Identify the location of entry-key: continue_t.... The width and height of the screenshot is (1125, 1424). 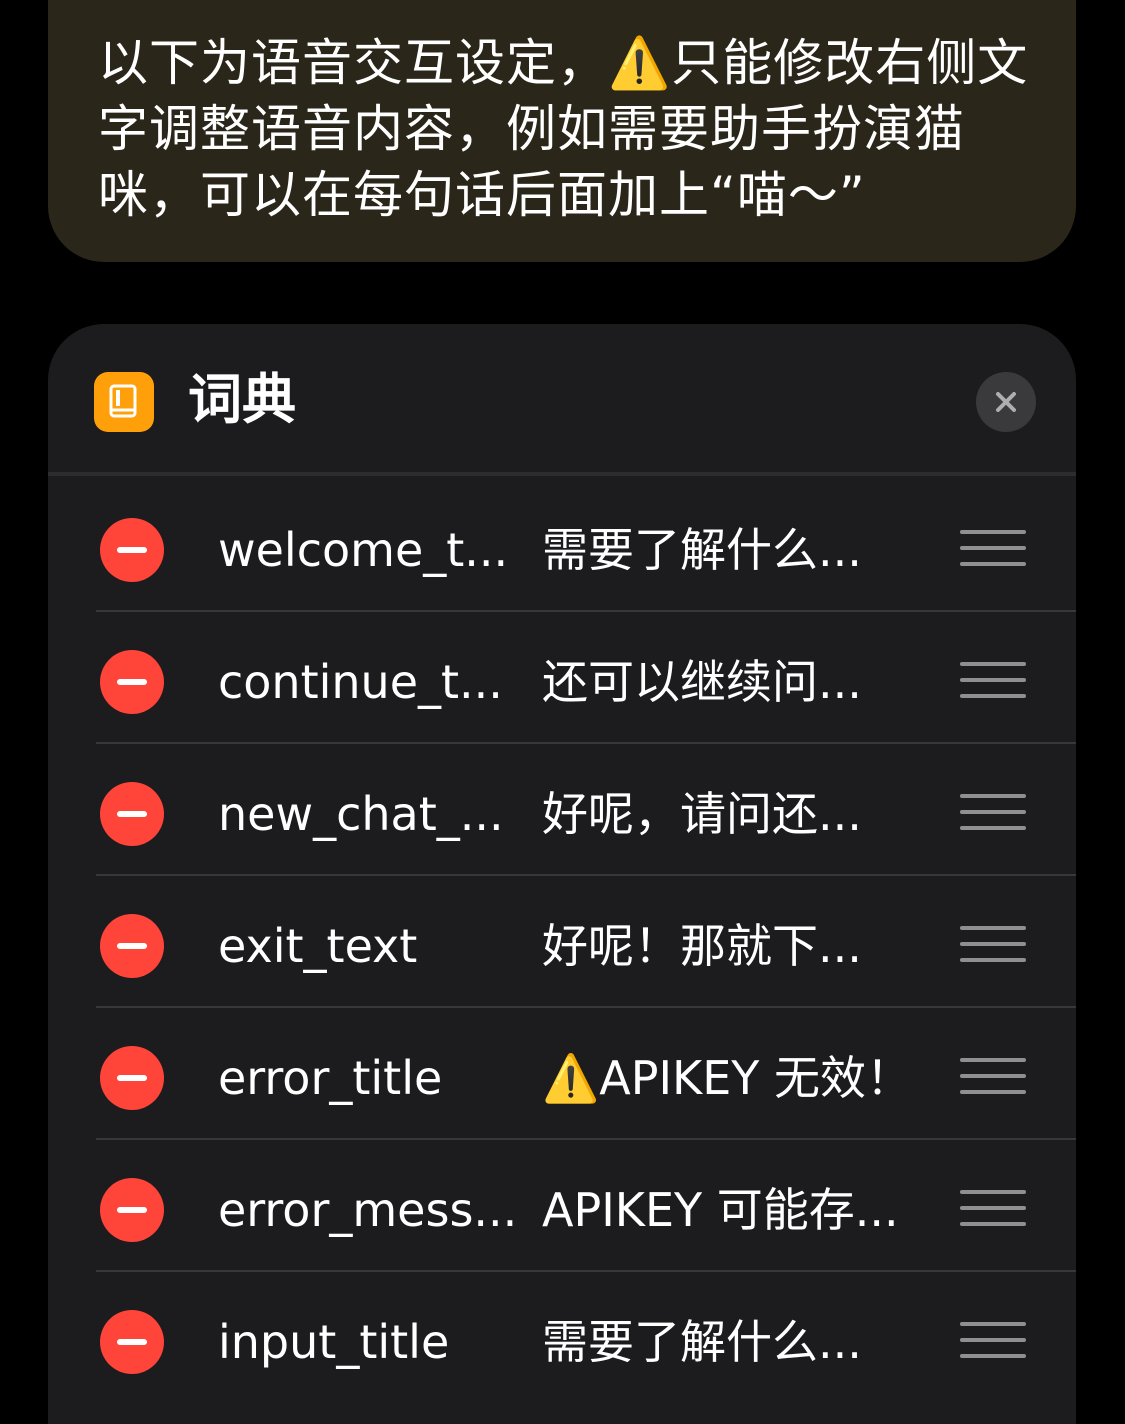
(360, 682).